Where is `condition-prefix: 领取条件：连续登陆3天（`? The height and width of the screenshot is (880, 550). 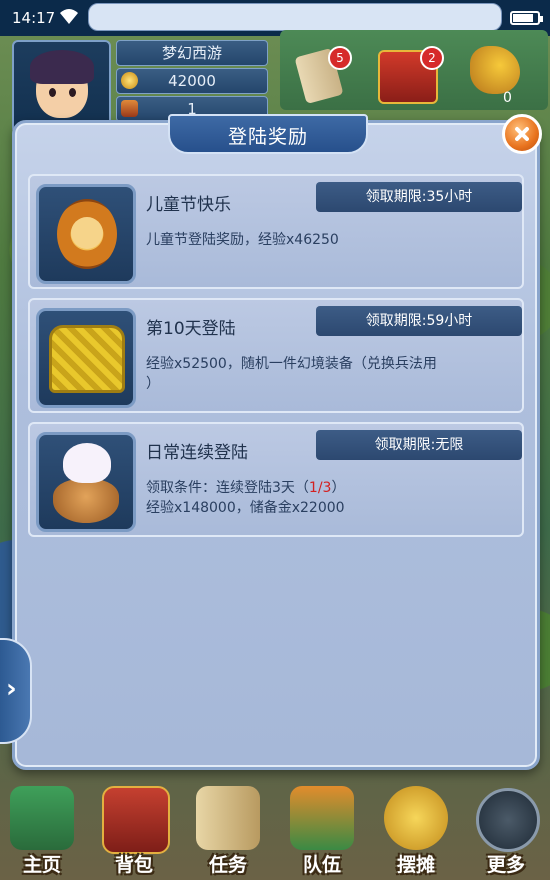 condition-prefix: 领取条件：连续登陆3天（ is located at coordinates (227, 488).